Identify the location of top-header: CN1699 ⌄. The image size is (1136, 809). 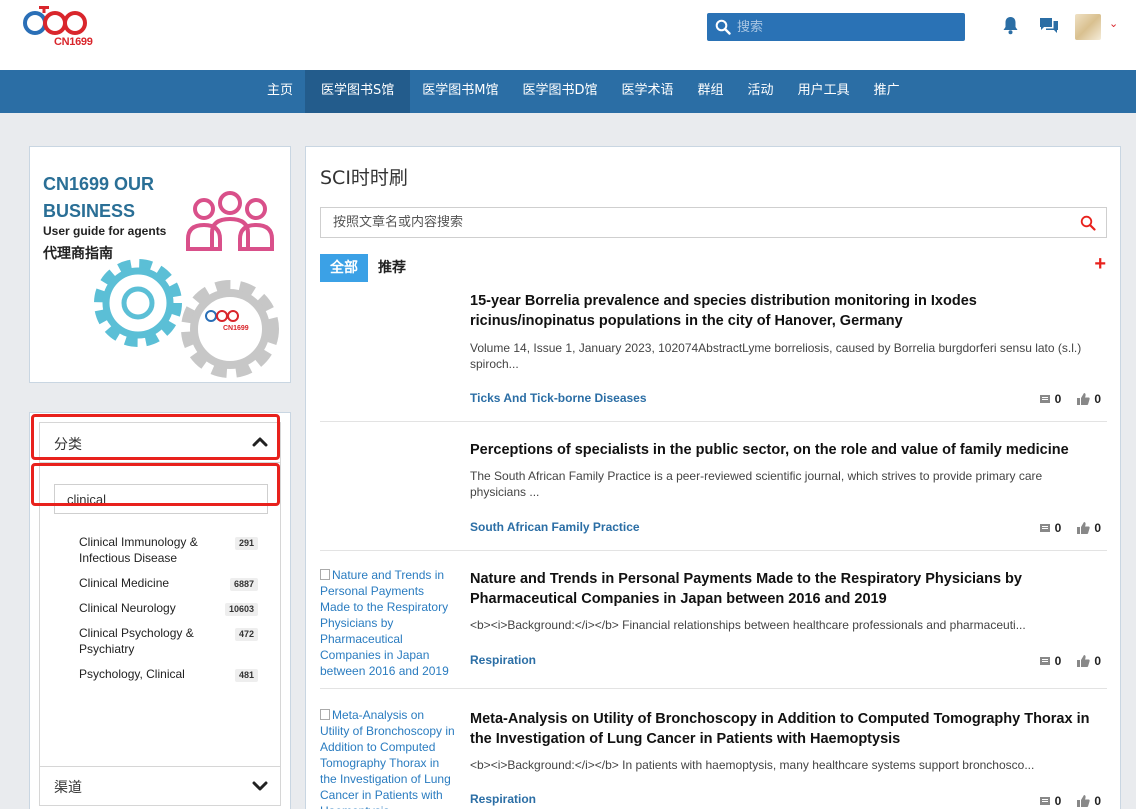
(568, 35).